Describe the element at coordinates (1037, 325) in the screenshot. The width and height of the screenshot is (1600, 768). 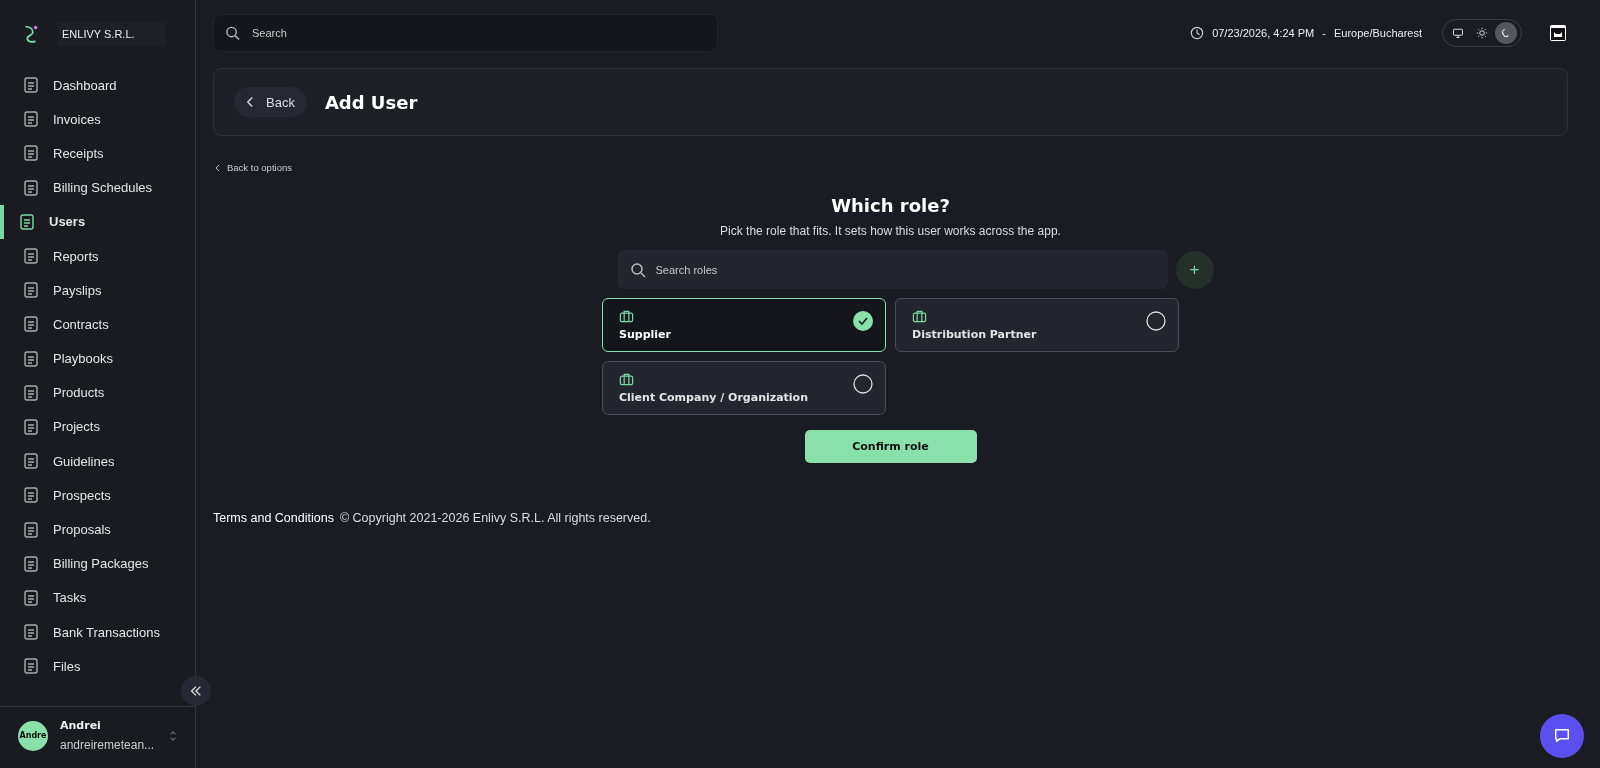
I see `role-card: Distribution Partner` at that location.